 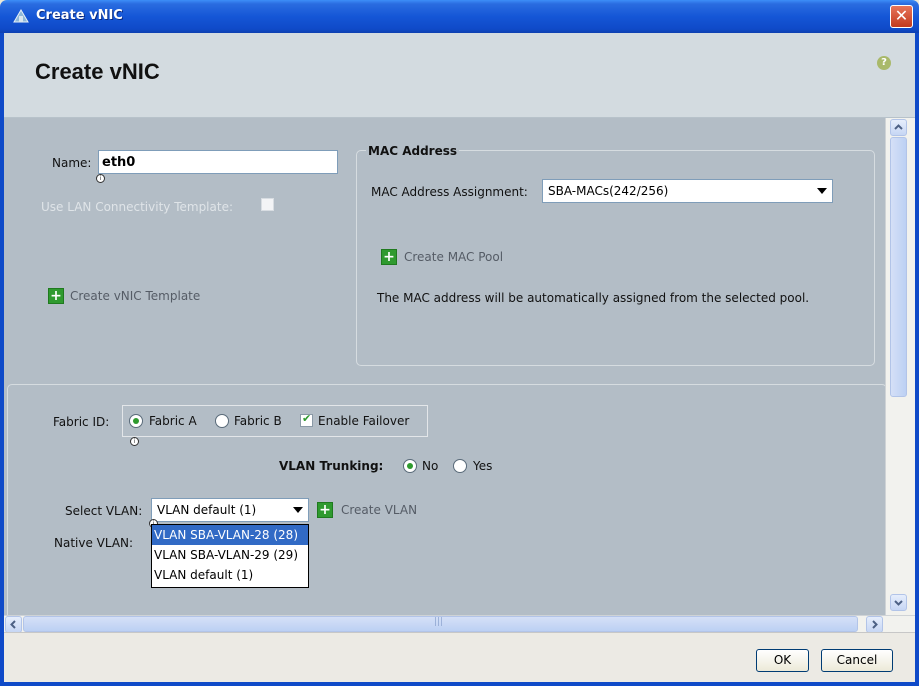 I want to click on create-vnic-template-link: Create vNIC Template, so click(x=135, y=296).